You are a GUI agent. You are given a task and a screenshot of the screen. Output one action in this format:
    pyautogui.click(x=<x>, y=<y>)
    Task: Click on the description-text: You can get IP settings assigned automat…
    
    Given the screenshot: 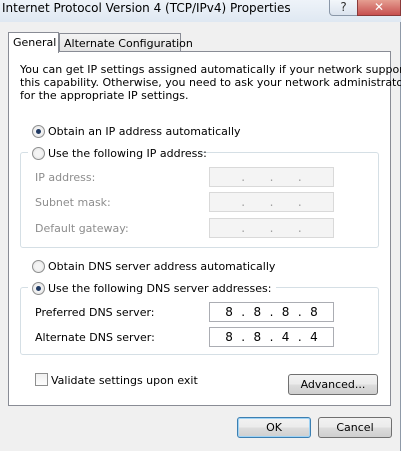 What is the action you would take?
    pyautogui.click(x=210, y=82)
    